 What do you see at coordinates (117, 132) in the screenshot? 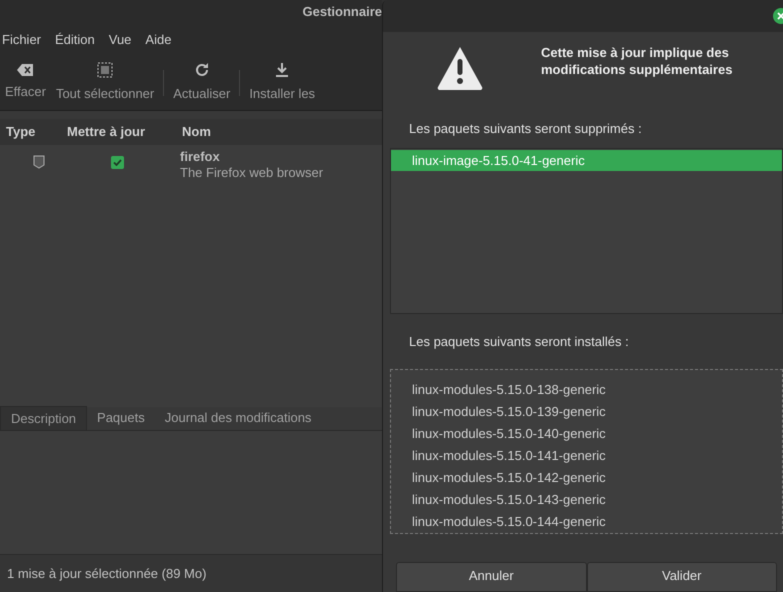
I see `column-header: Mettre à jour` at bounding box center [117, 132].